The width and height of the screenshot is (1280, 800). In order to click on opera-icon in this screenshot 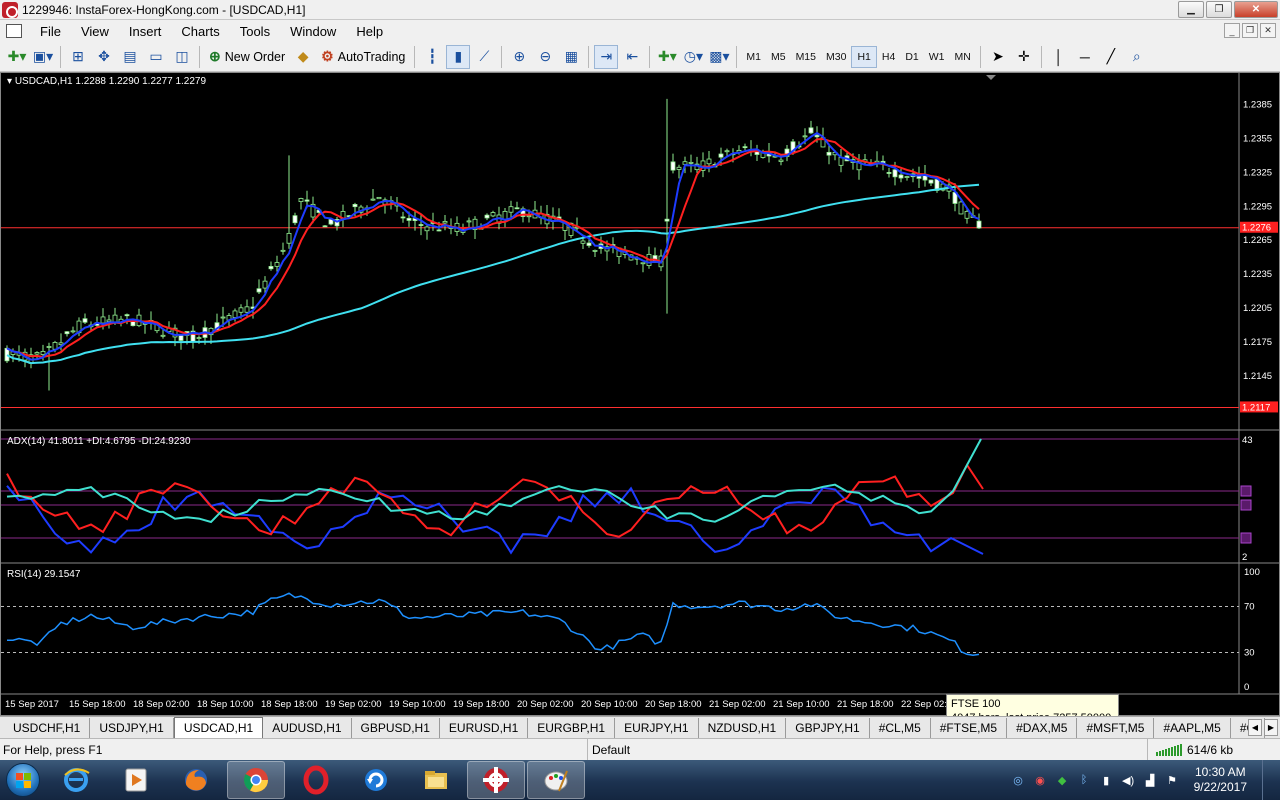, I will do `click(316, 780)`.